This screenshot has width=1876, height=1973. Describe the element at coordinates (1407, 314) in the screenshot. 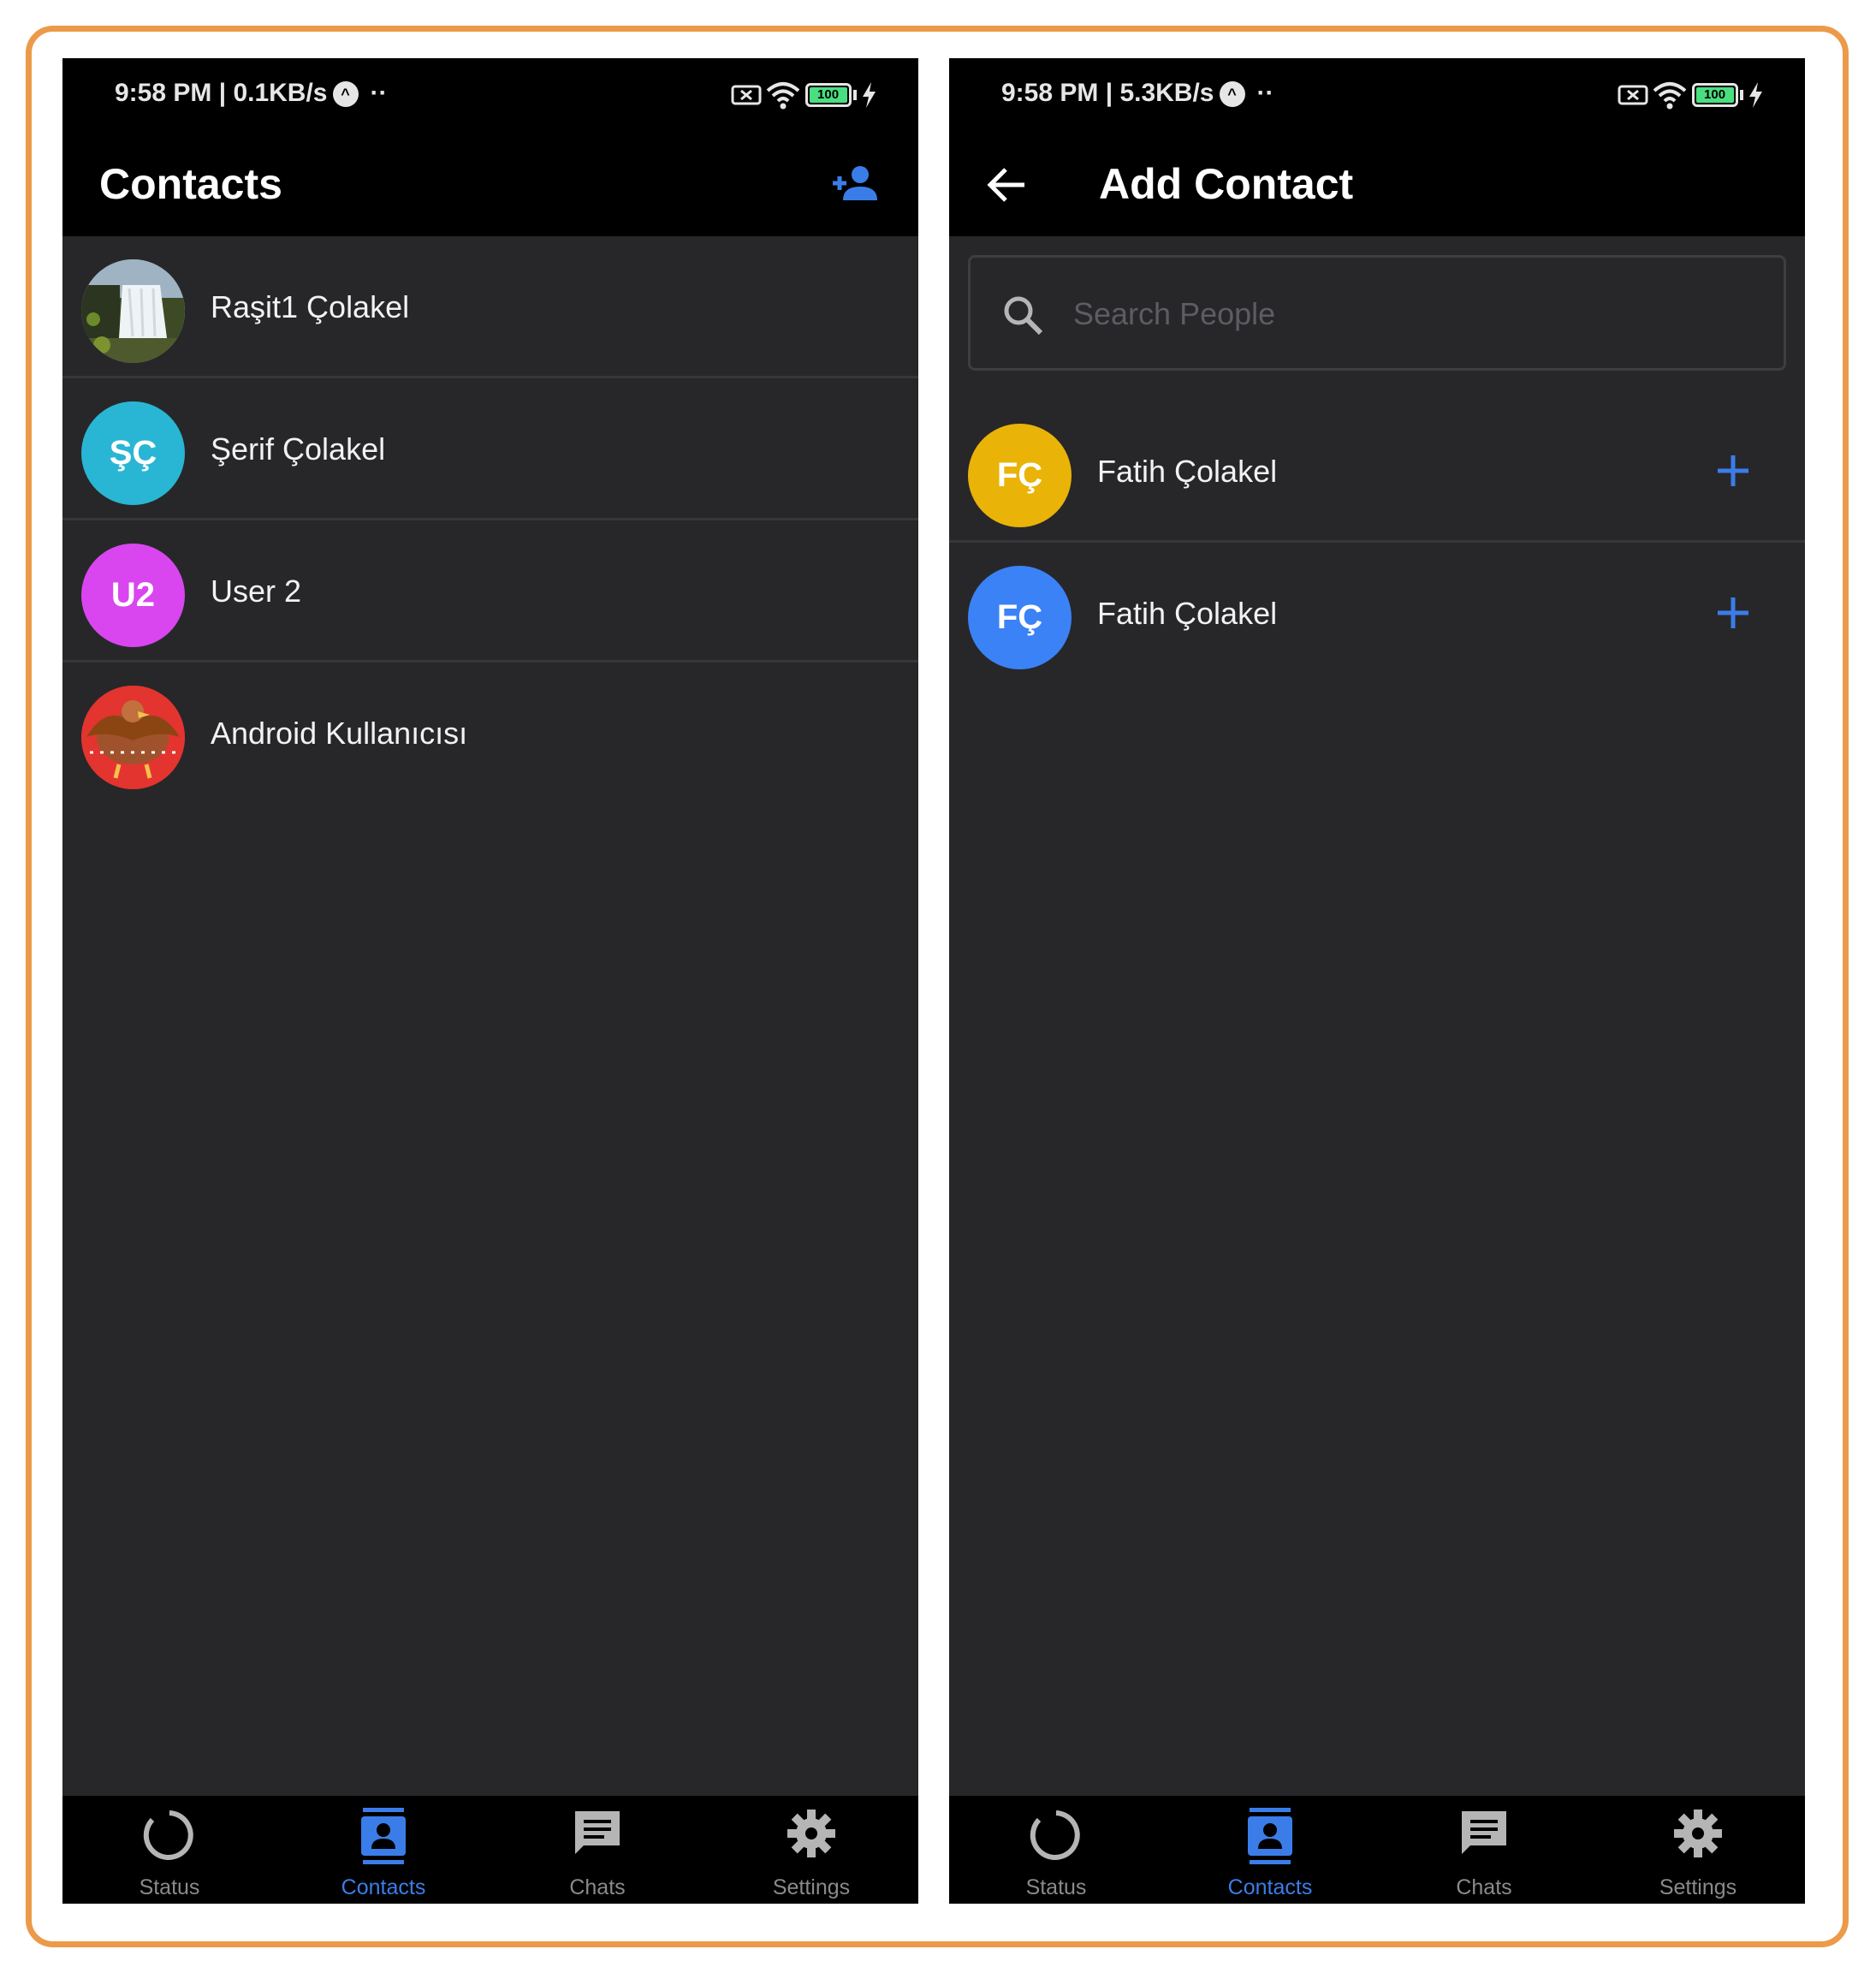

I see `search-input` at that location.